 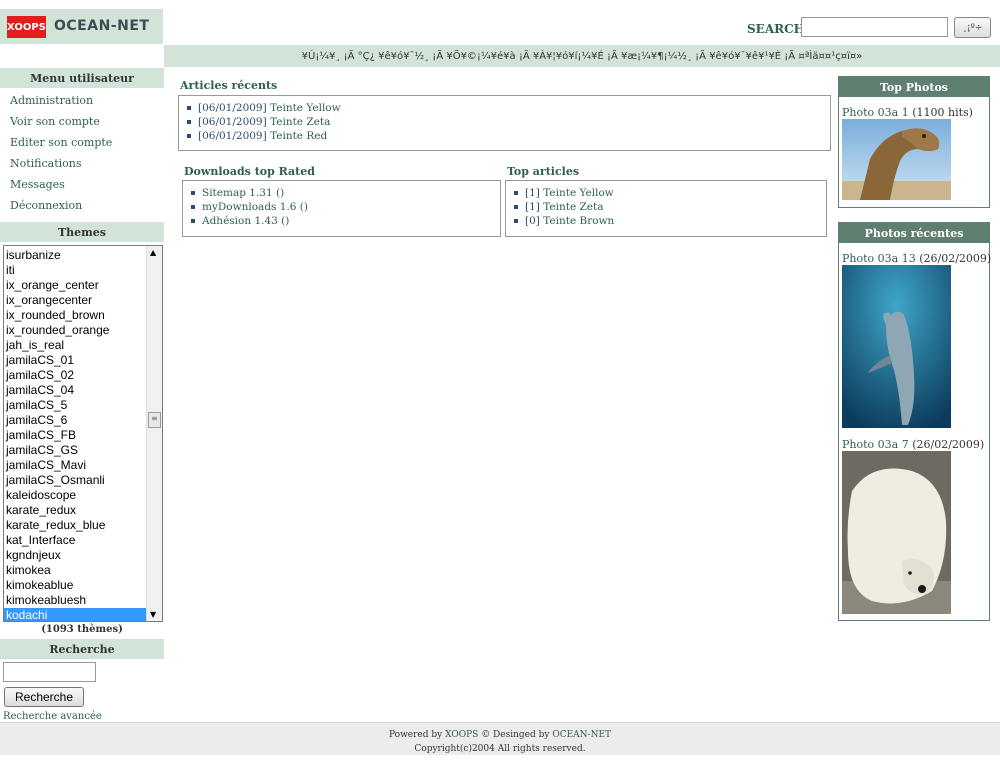 What do you see at coordinates (87, 185) in the screenshot?
I see `user-menu-item-messages: Messages` at bounding box center [87, 185].